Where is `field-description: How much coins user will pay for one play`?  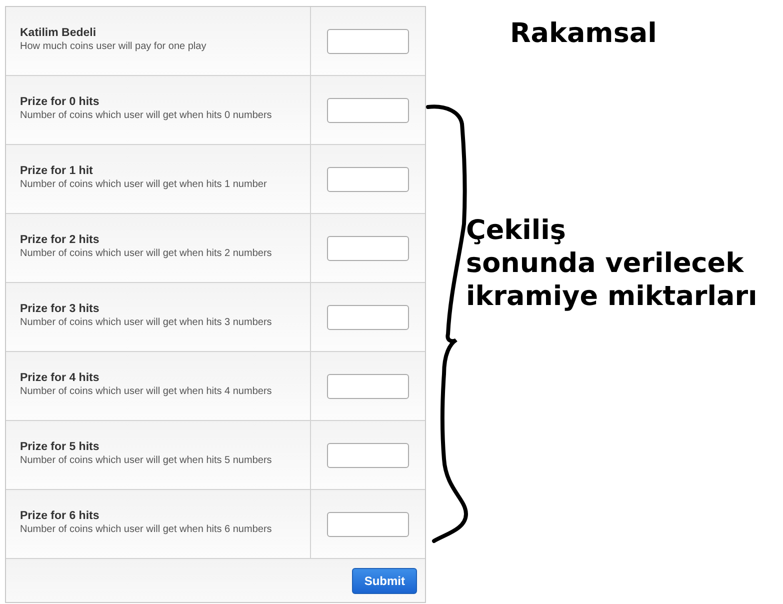
field-description: How much coins user will pay for one play is located at coordinates (114, 46).